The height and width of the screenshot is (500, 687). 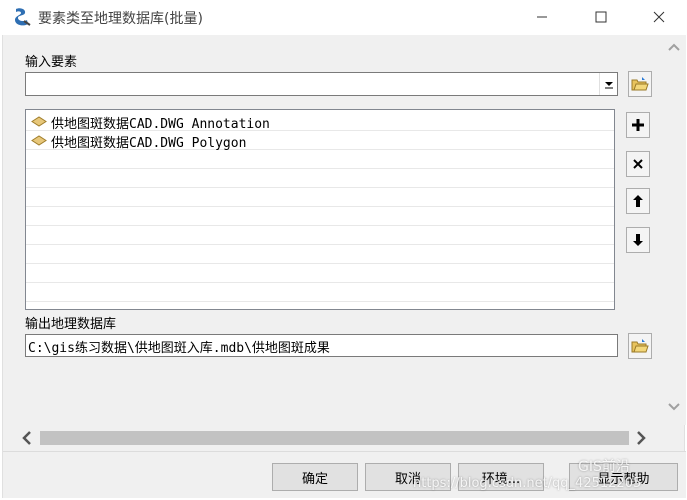 I want to click on list-item-label: 供地图斑数据CAD.DWG Annotation, so click(x=160, y=124).